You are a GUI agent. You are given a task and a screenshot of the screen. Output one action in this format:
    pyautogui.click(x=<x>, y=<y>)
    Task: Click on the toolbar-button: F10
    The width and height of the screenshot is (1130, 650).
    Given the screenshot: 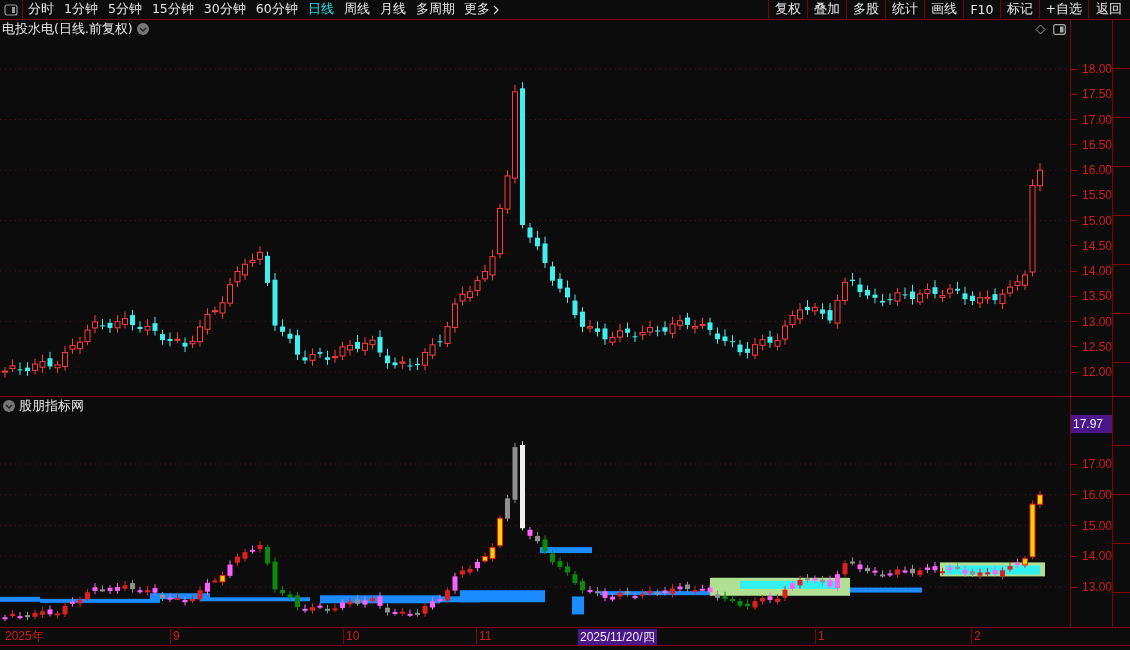 What is the action you would take?
    pyautogui.click(x=981, y=9)
    